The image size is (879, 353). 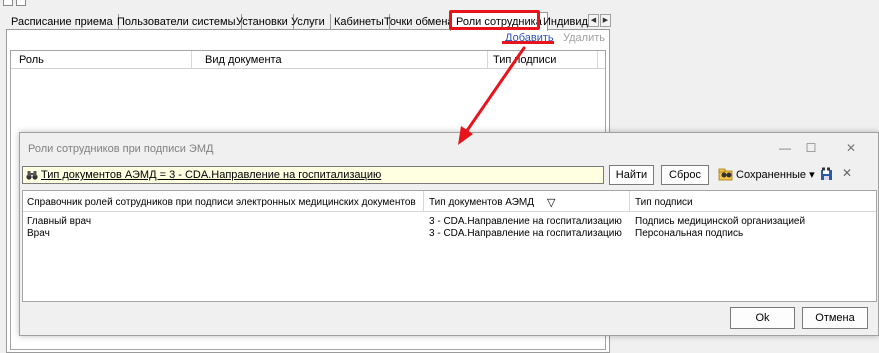 What do you see at coordinates (827, 174) in the screenshot?
I see `save-disk-icon` at bounding box center [827, 174].